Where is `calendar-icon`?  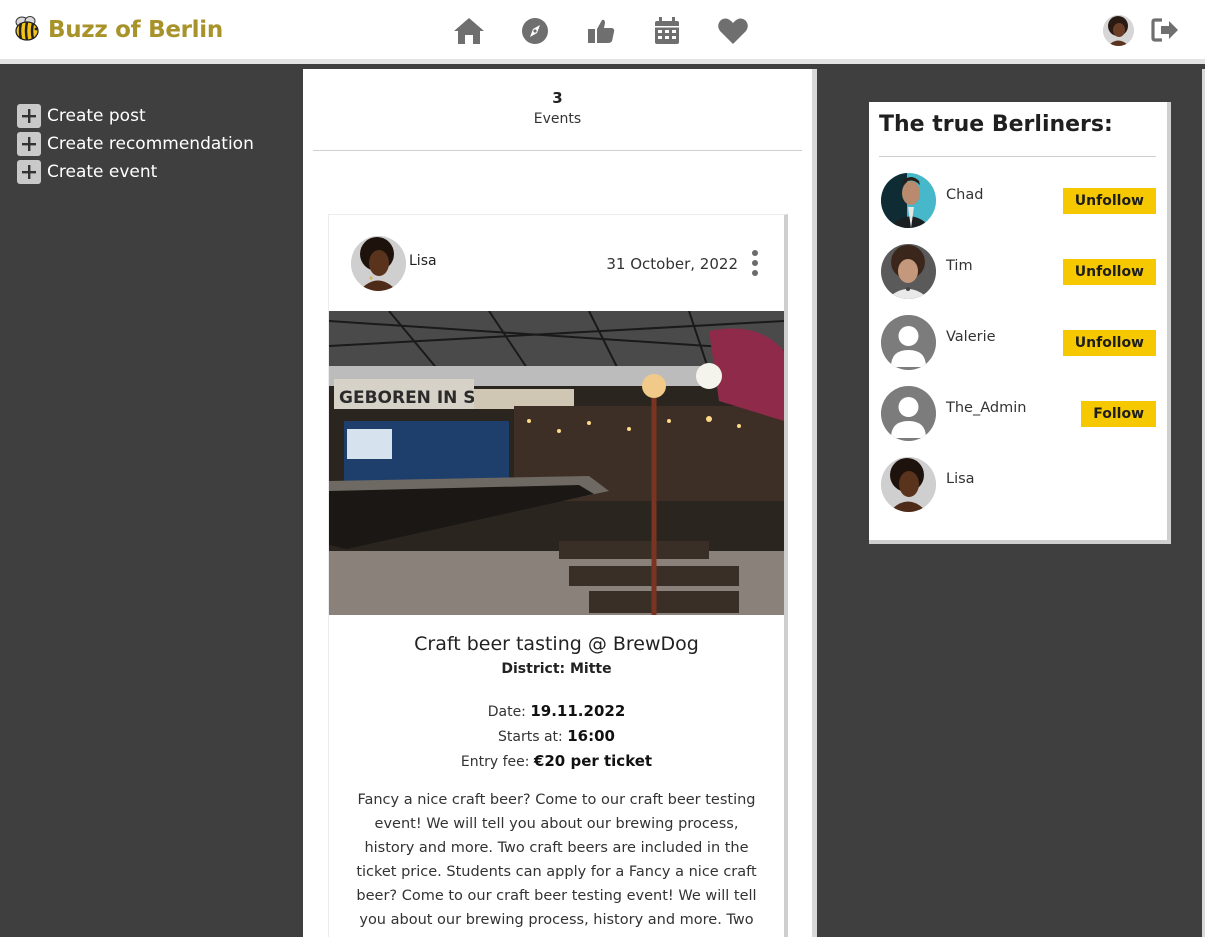
calendar-icon is located at coordinates (666, 30).